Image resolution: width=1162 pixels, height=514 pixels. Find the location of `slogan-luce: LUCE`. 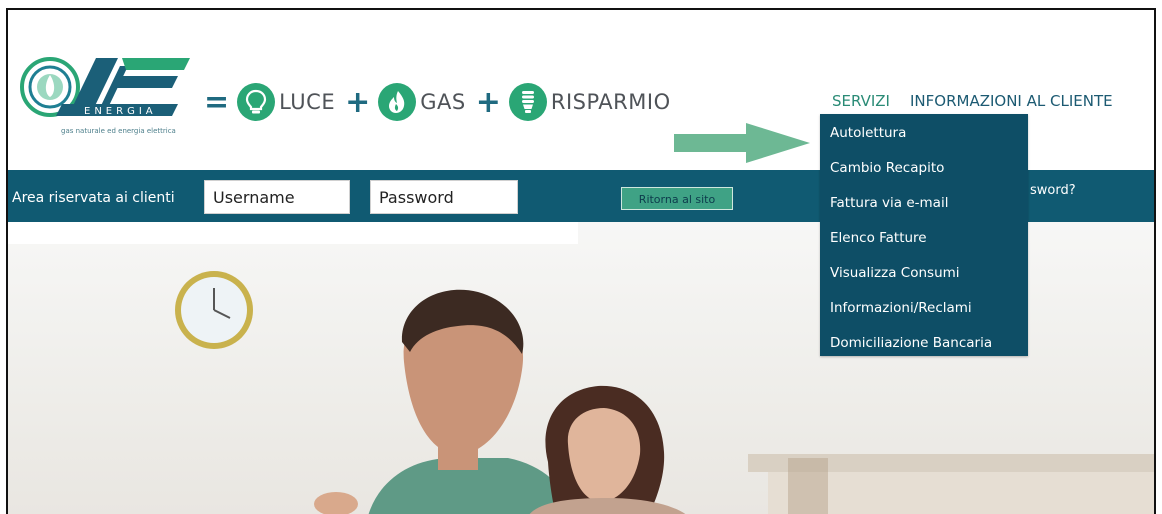

slogan-luce: LUCE is located at coordinates (307, 102).